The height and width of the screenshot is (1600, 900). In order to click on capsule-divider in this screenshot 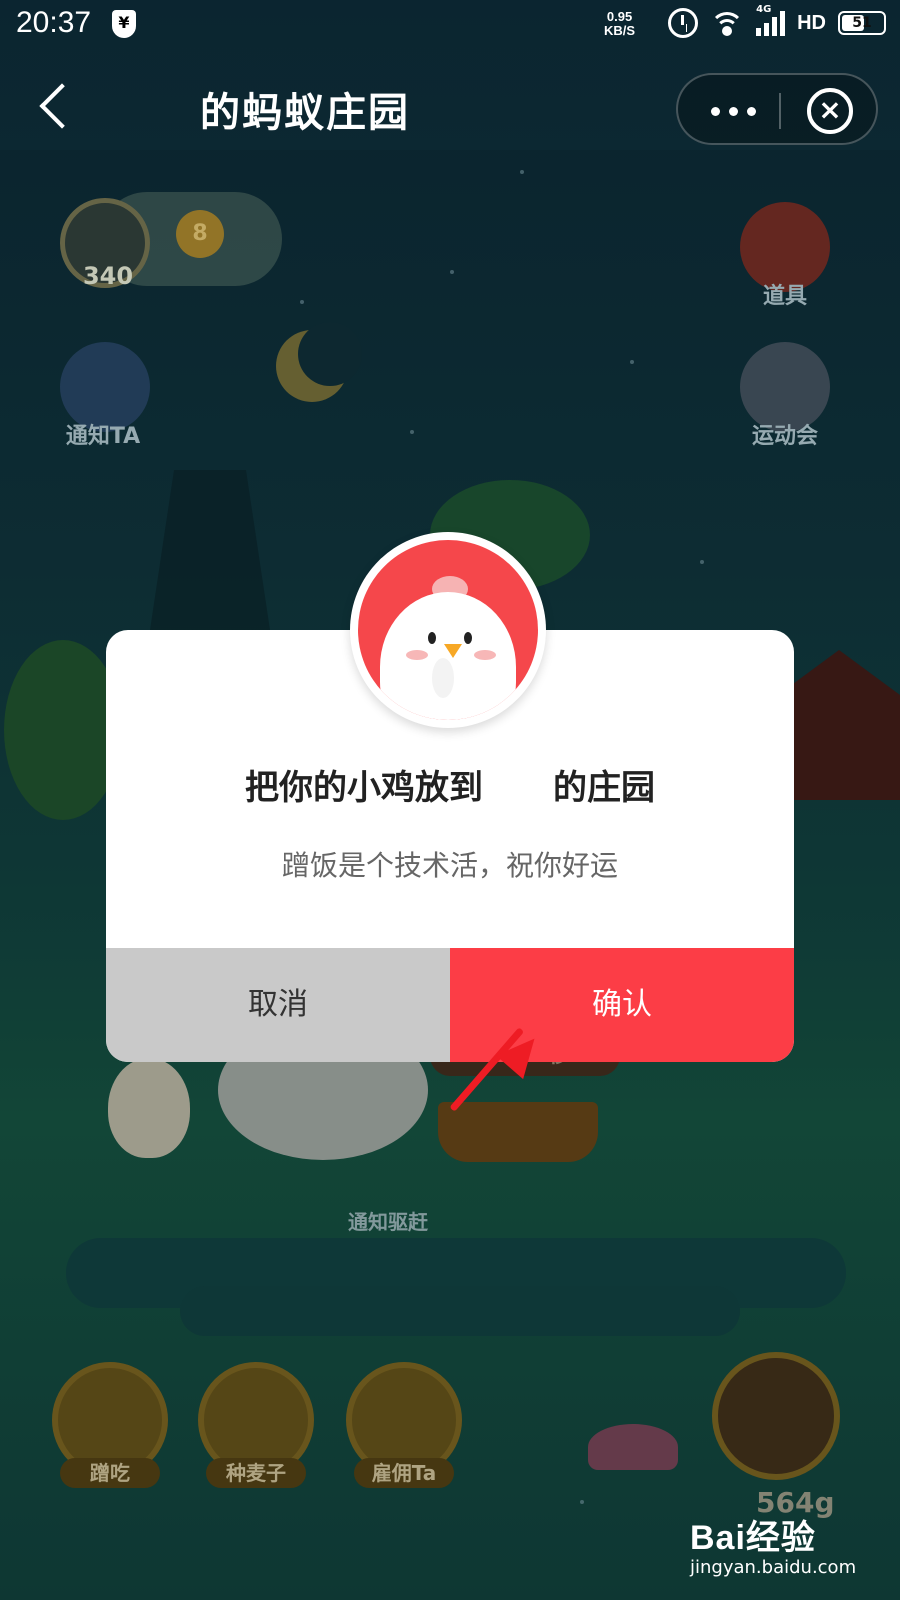, I will do `click(780, 111)`.